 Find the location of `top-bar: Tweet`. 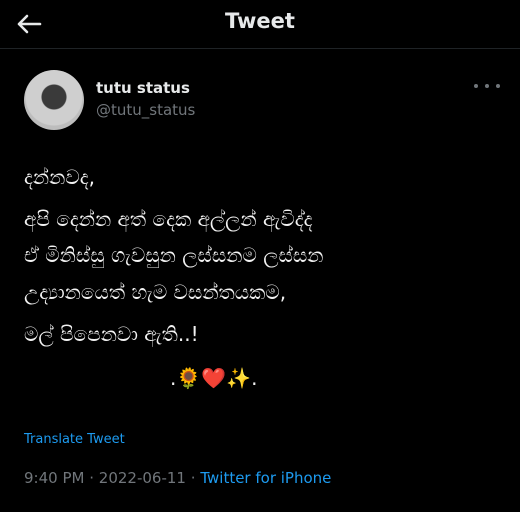

top-bar: Tweet is located at coordinates (260, 24).